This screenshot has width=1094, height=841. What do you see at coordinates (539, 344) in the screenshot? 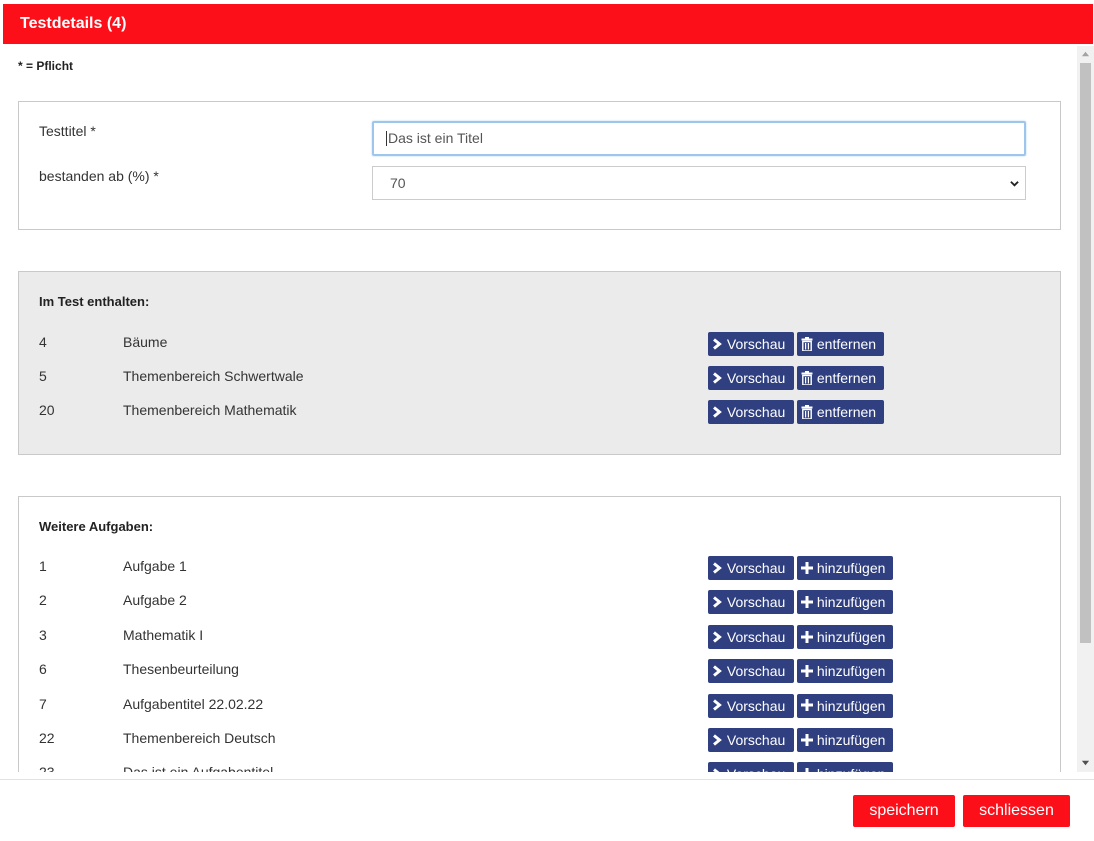
I see `list-item: 4 Bäume Vorschau entfernen` at bounding box center [539, 344].